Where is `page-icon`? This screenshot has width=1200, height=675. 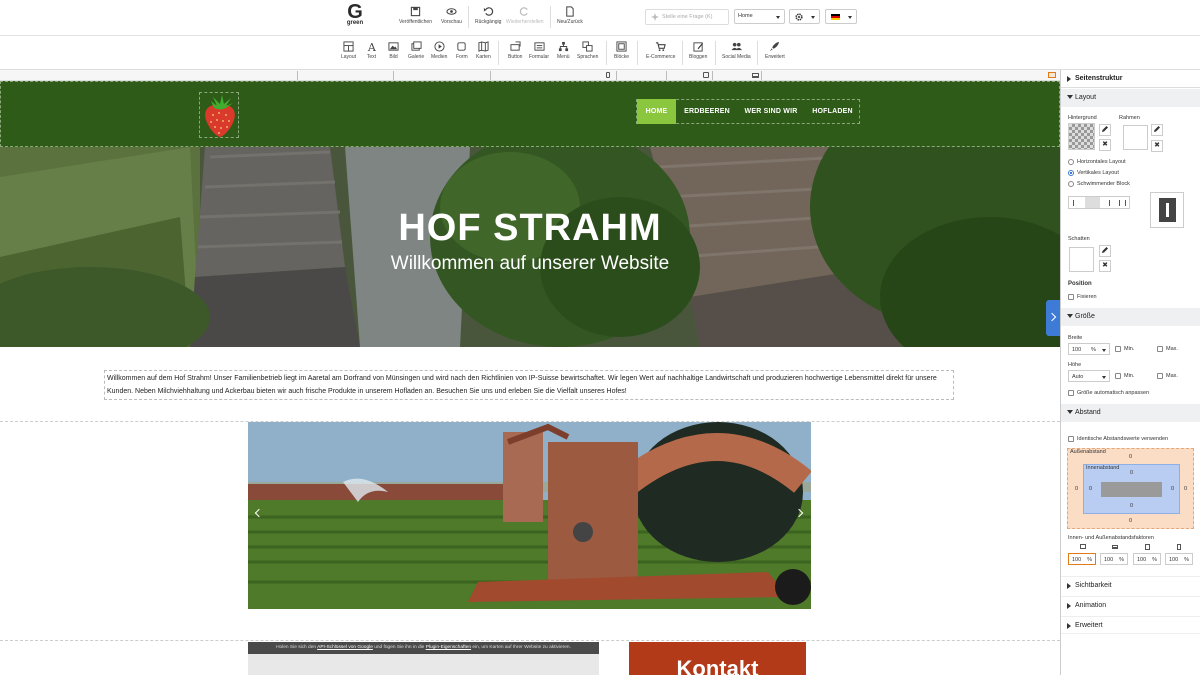
page-icon is located at coordinates (570, 11).